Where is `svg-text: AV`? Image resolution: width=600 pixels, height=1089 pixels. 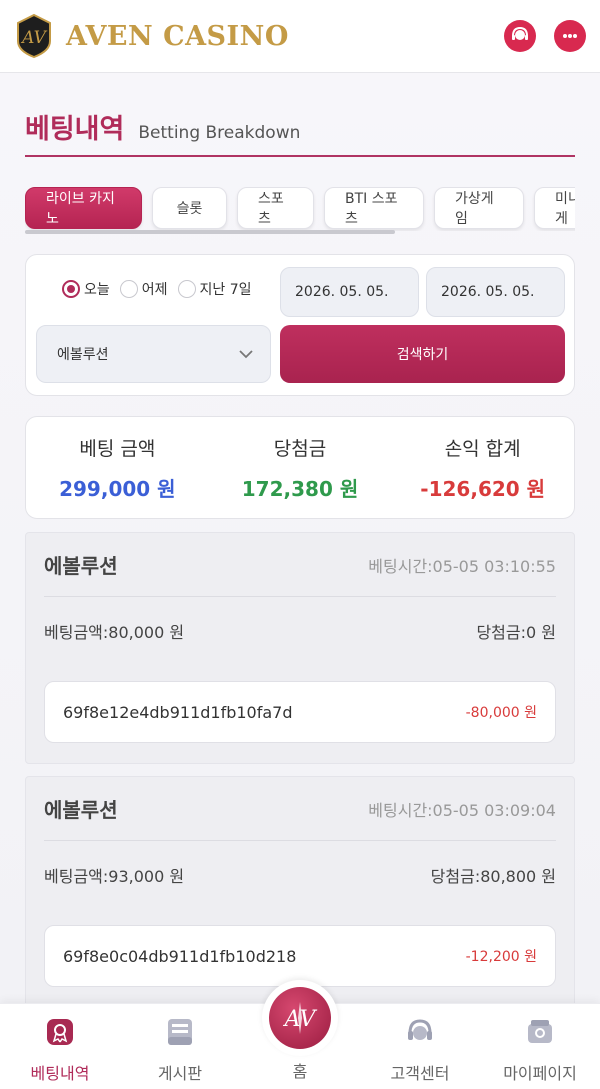
svg-text: AV is located at coordinates (33, 38).